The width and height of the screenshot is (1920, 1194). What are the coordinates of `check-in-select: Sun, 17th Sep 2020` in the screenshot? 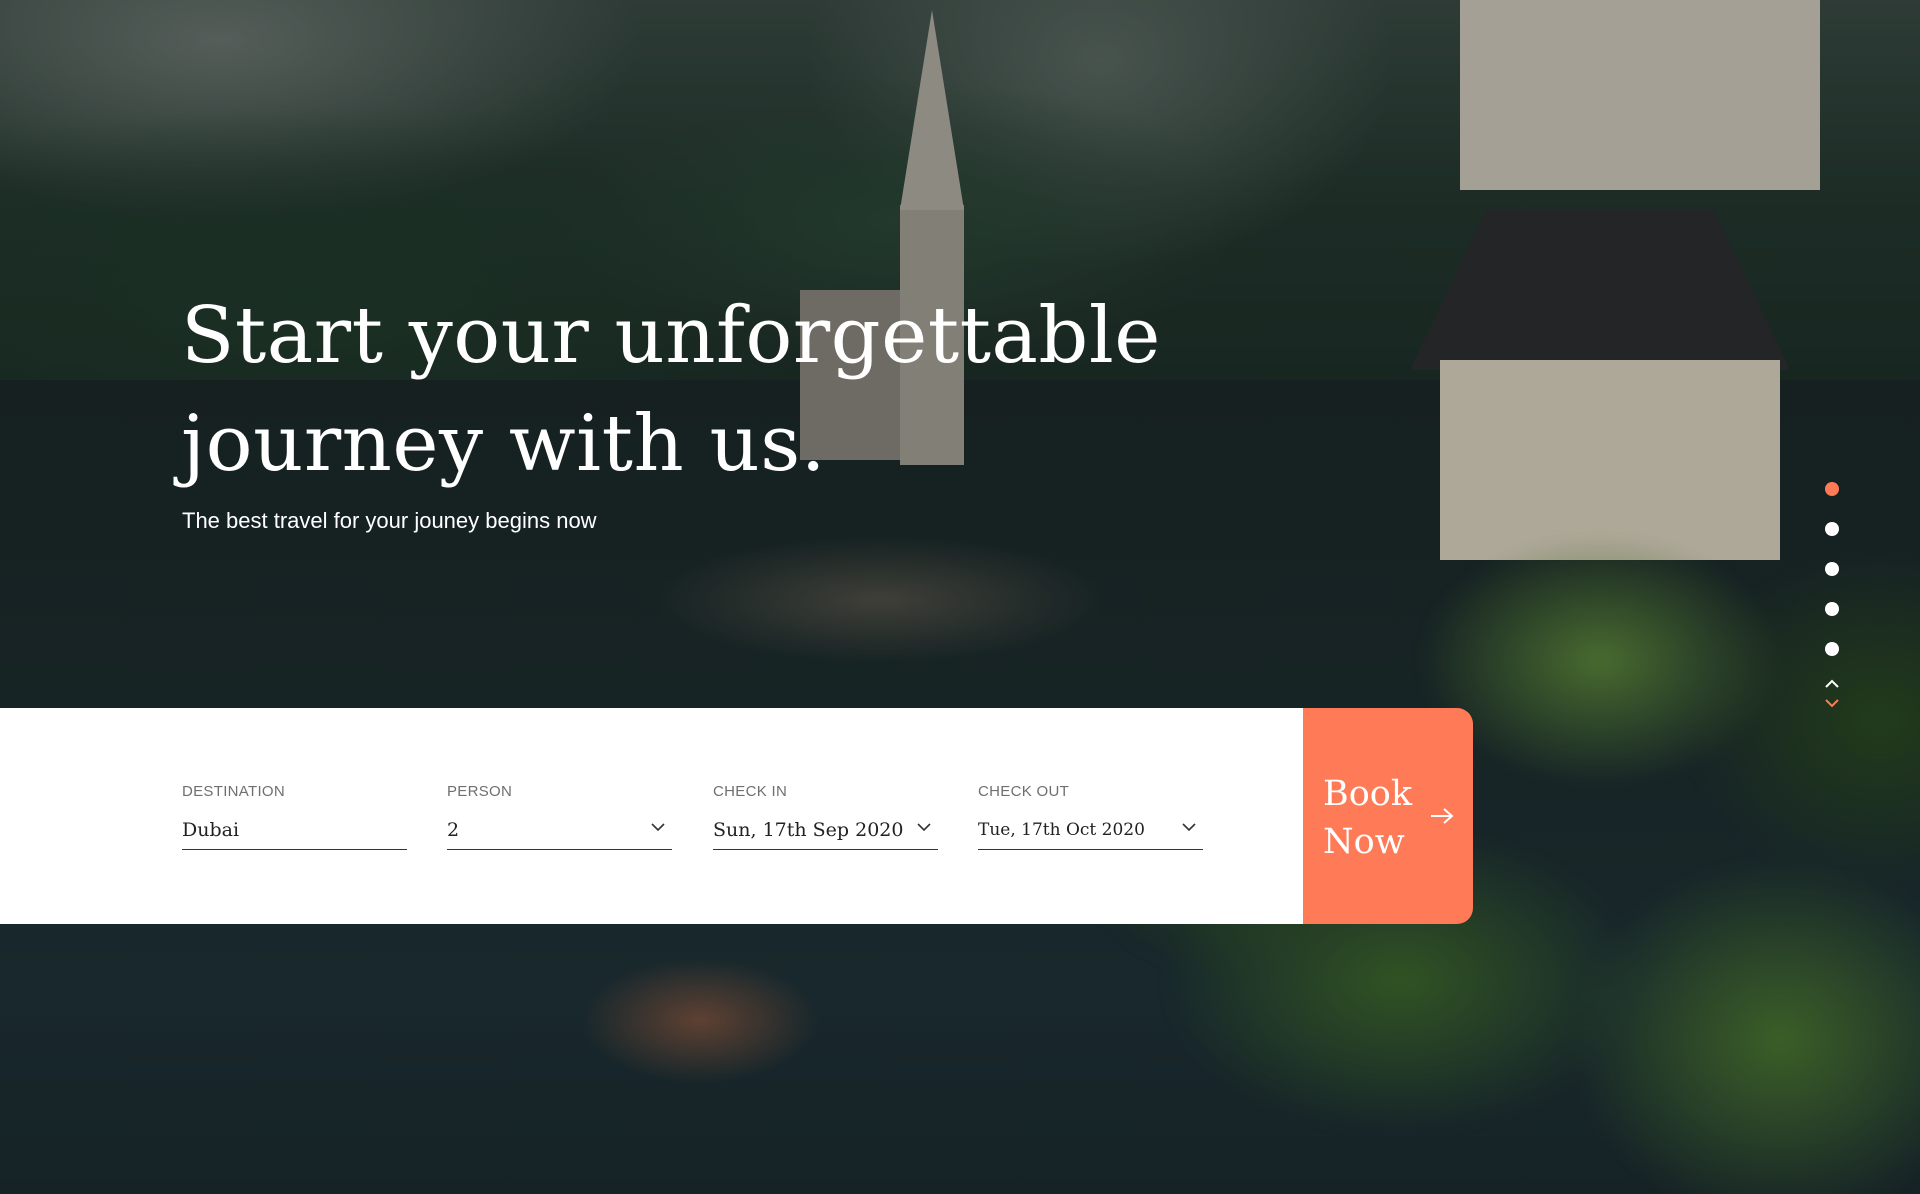 It's located at (825, 832).